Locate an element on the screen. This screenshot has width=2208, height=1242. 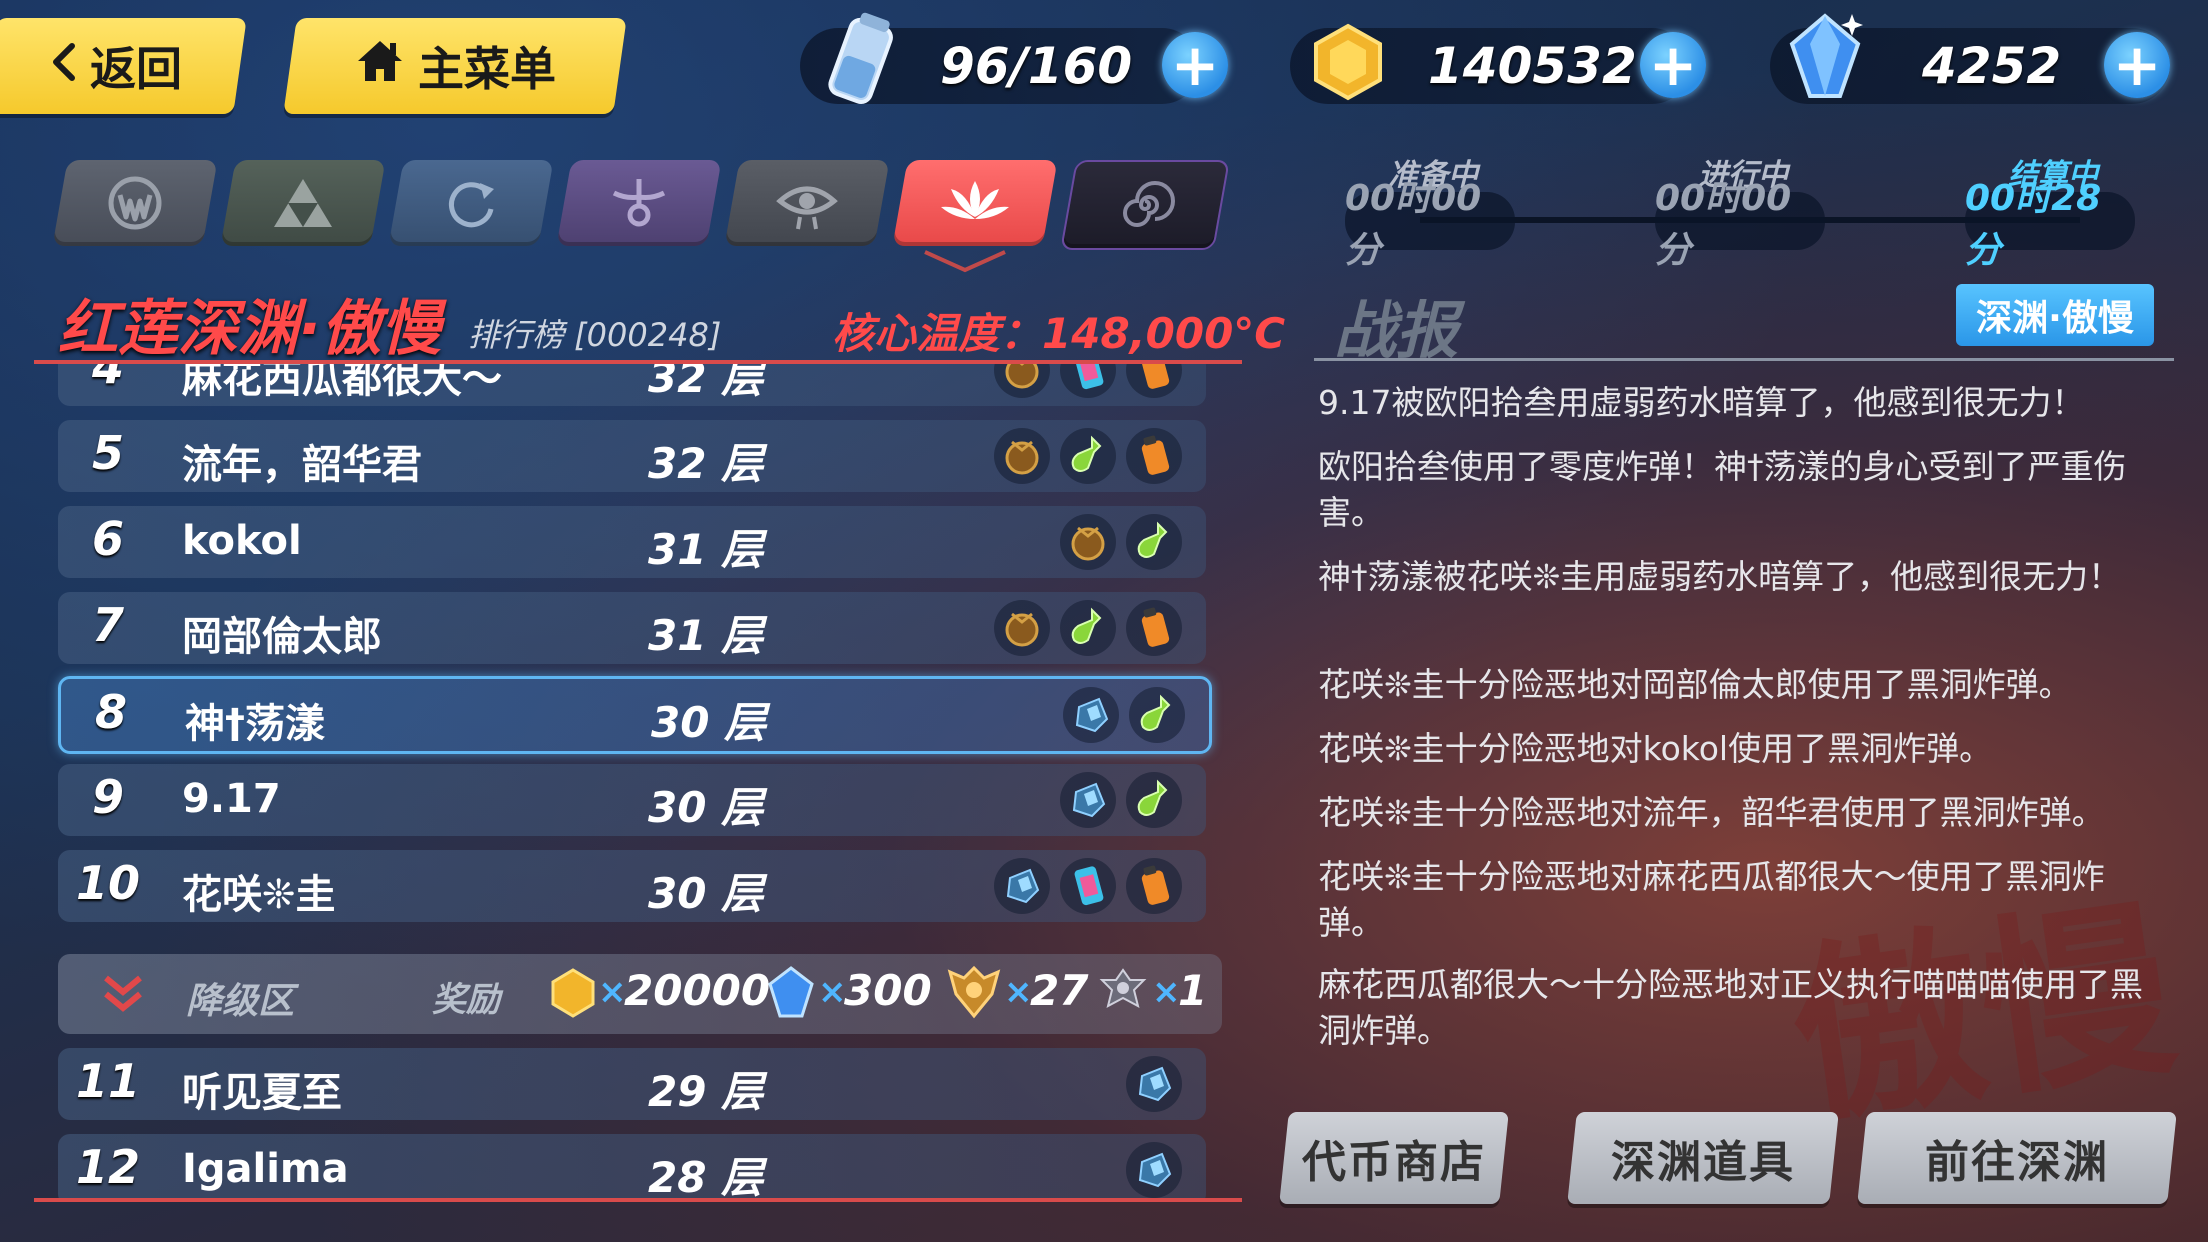
rank-number: 4 is located at coordinates (107, 379).